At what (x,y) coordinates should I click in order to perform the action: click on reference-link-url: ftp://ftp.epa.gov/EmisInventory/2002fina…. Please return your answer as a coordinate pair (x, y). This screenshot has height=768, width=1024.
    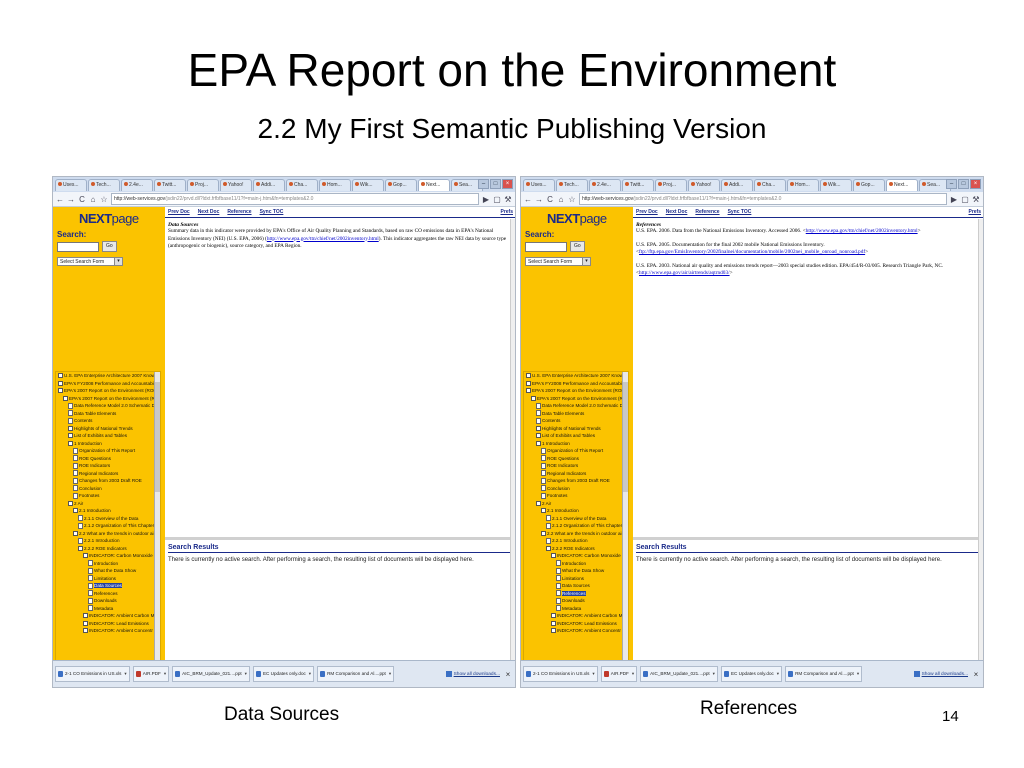
    Looking at the image, I should click on (752, 252).